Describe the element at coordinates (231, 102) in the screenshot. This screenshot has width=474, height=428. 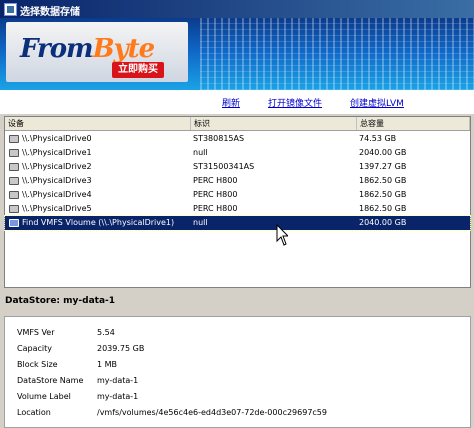
I see `refresh-link: 刷新` at that location.